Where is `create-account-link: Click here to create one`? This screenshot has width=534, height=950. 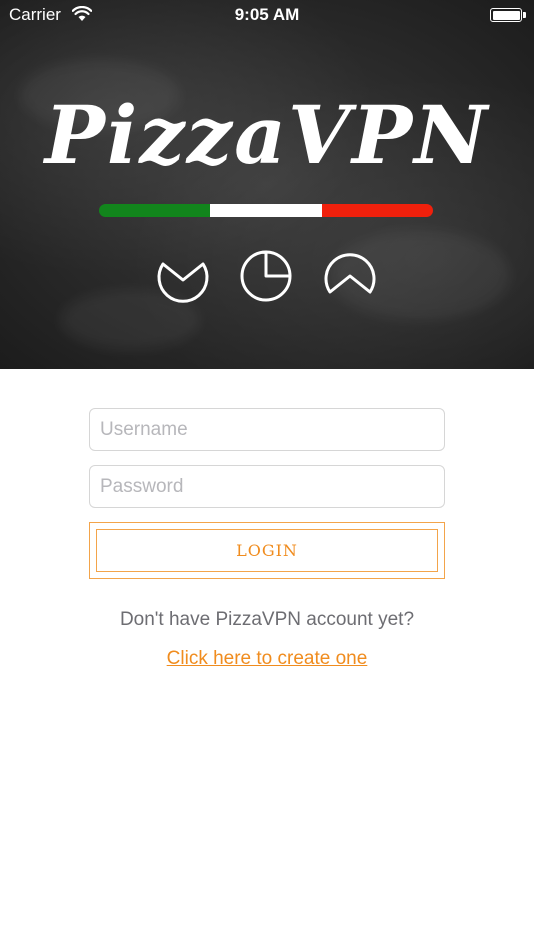 create-account-link: Click here to create one is located at coordinates (267, 659).